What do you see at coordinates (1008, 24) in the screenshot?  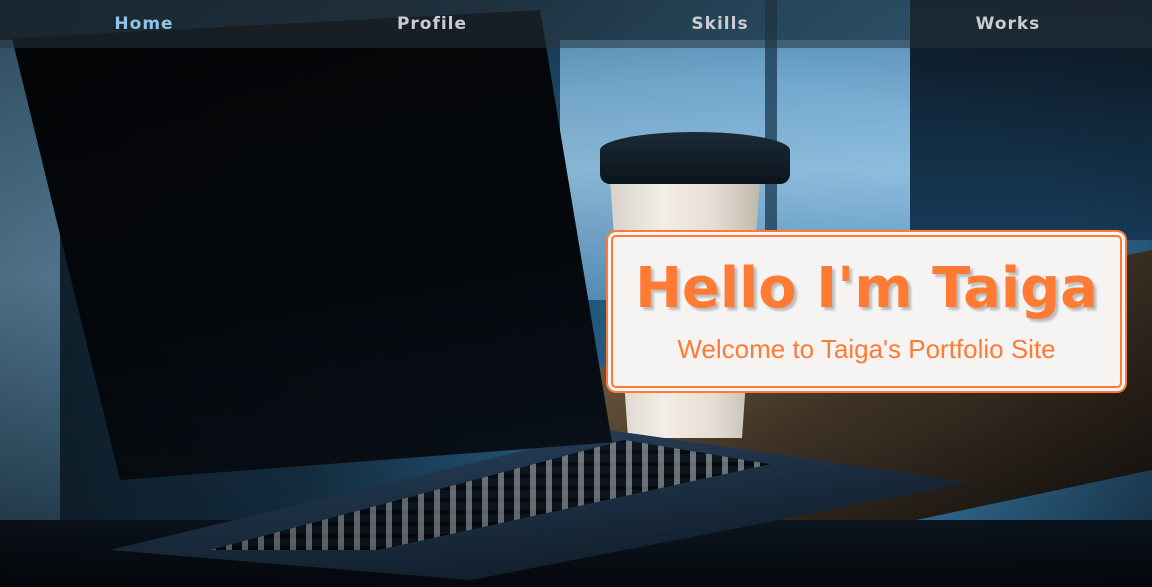 I see `nav-link-works: Works` at bounding box center [1008, 24].